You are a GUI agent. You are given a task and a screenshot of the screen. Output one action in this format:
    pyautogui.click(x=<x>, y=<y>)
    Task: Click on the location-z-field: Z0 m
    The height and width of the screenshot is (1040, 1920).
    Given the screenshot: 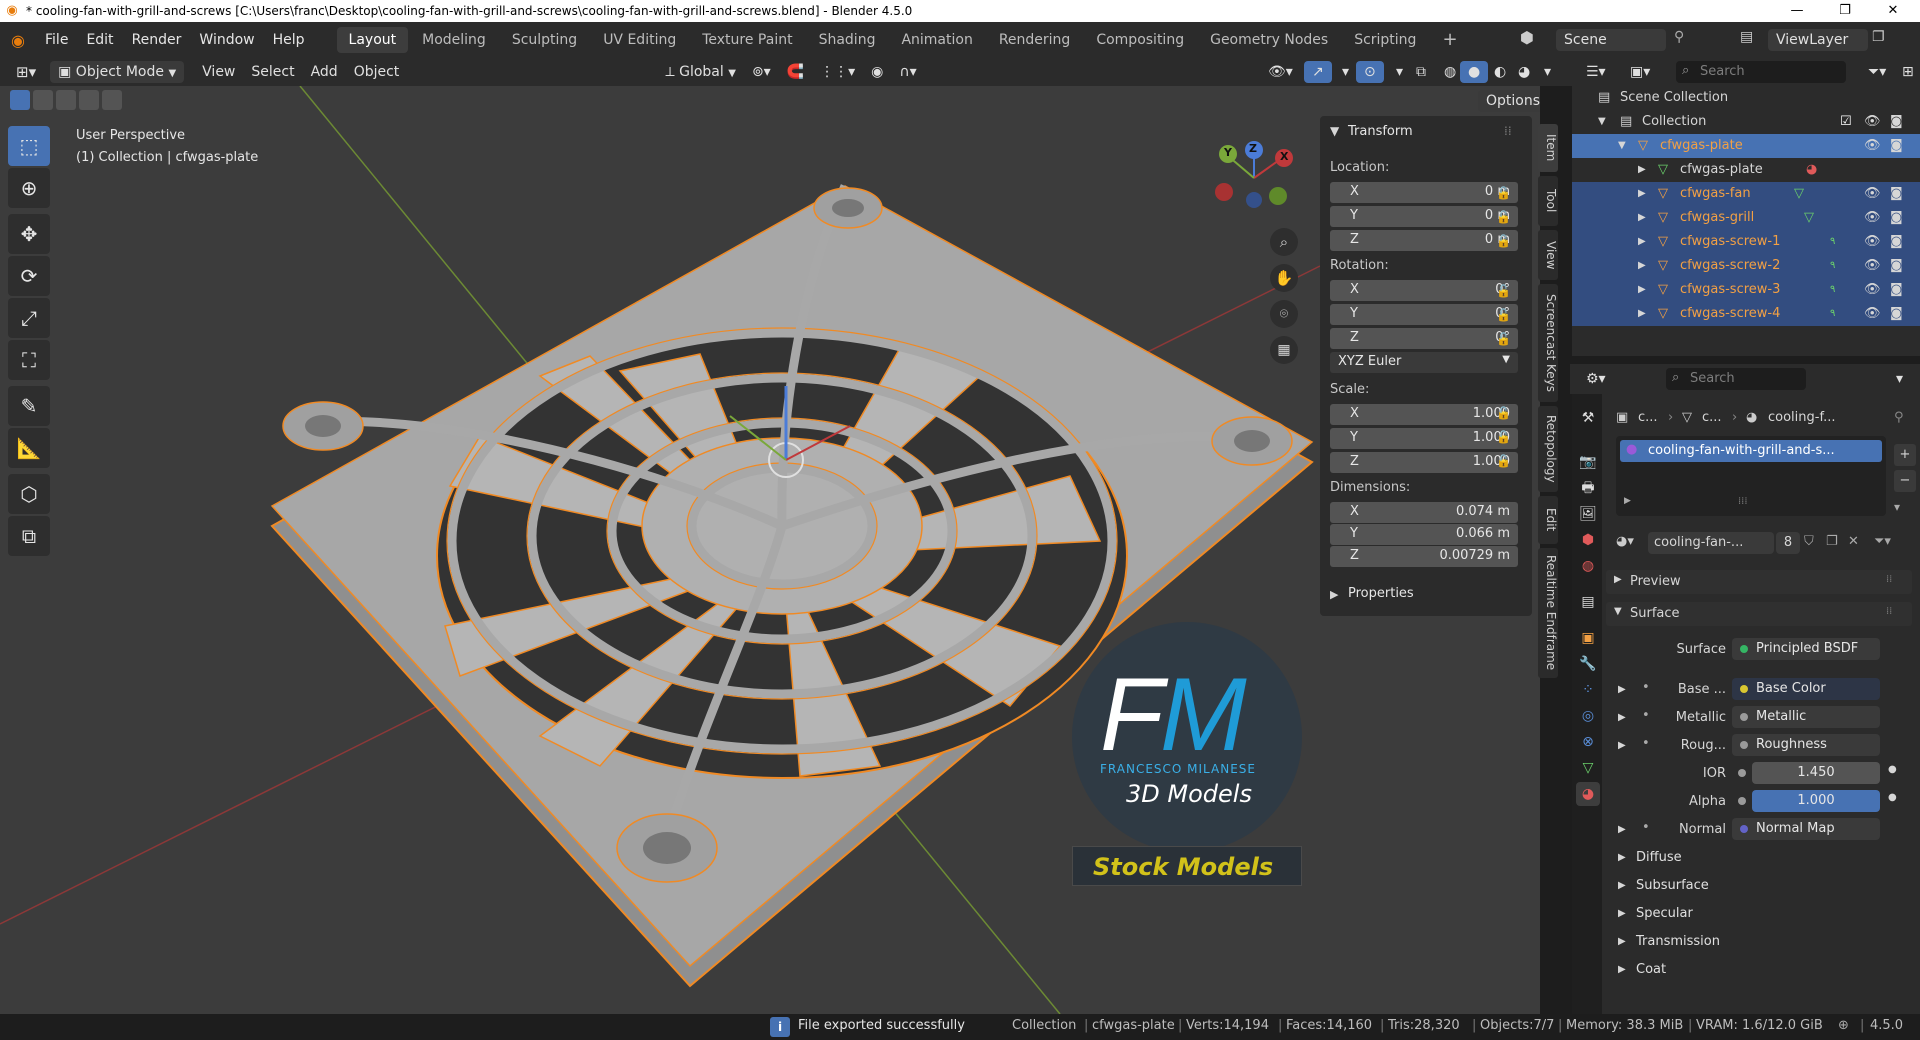 What is the action you would take?
    pyautogui.click(x=1424, y=240)
    